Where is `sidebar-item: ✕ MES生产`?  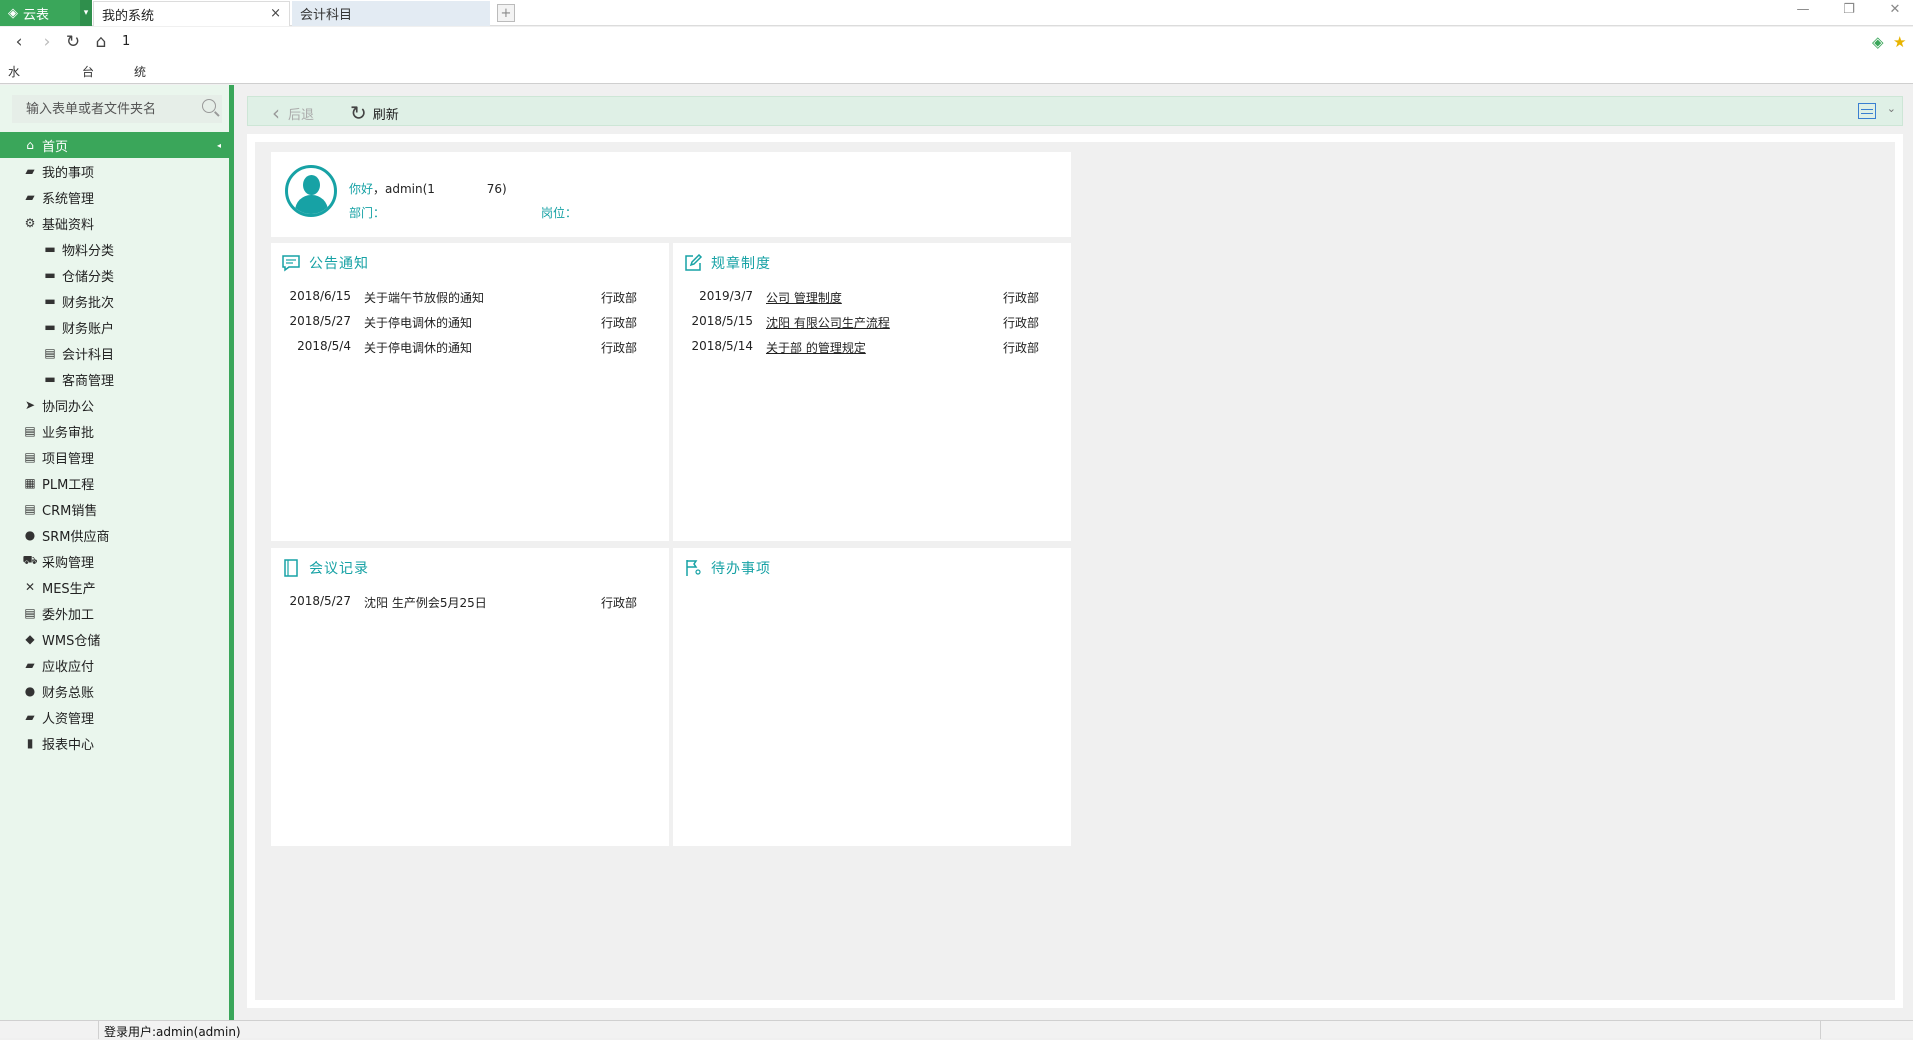 sidebar-item: ✕ MES生产 is located at coordinates (114, 587).